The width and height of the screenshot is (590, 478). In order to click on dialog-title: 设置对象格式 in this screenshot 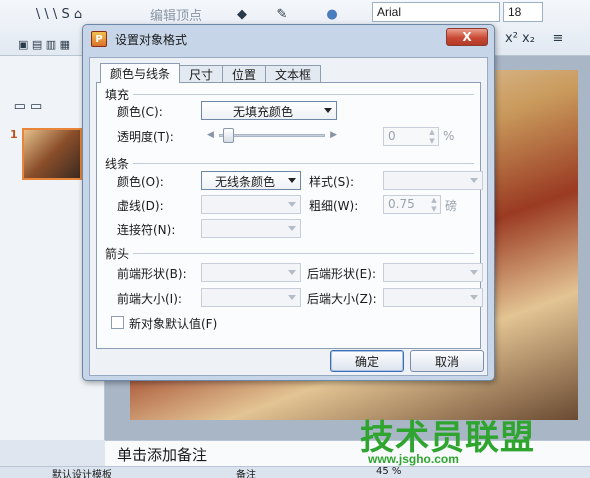, I will do `click(151, 39)`.